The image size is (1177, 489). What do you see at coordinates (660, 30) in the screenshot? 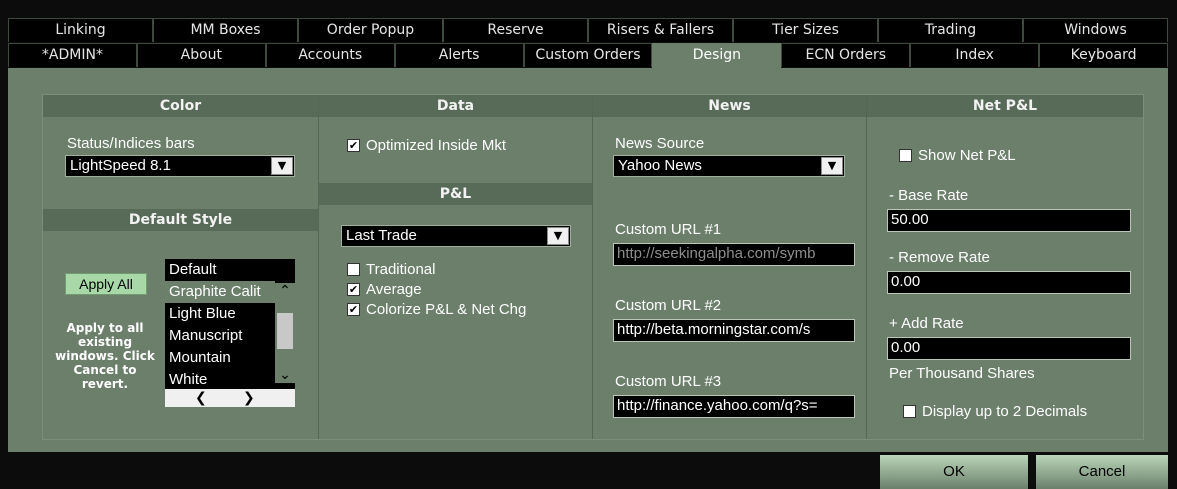
I see `tab-risers-fallers: Risers & Fallers` at bounding box center [660, 30].